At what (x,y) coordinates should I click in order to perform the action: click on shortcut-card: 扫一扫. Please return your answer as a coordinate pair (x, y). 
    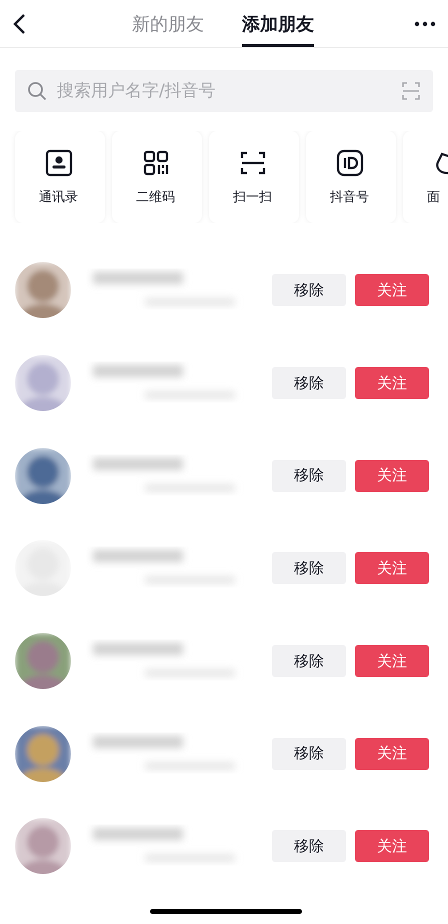
    Looking at the image, I should click on (254, 177).